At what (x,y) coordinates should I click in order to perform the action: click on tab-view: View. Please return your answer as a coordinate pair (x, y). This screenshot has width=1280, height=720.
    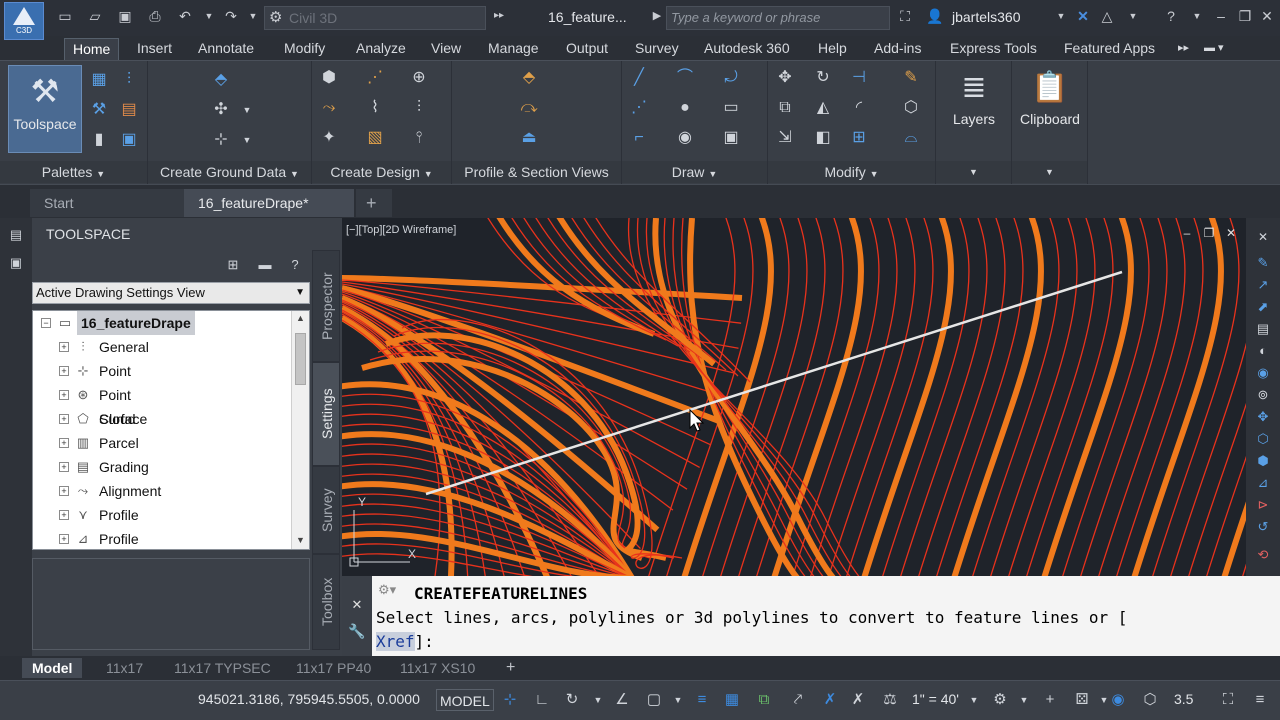
    Looking at the image, I should click on (446, 49).